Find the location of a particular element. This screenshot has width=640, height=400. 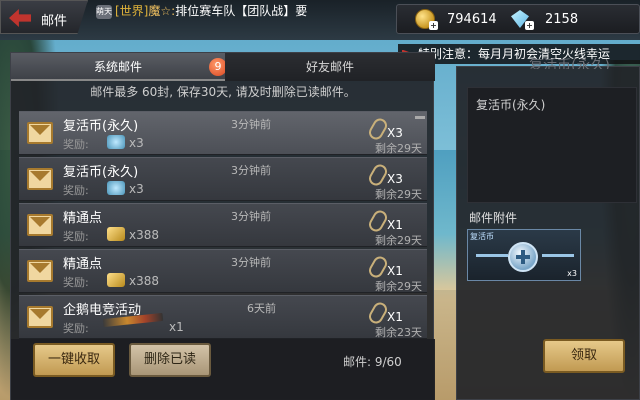

tab-friend-mail: 好友邮件 is located at coordinates (330, 67).